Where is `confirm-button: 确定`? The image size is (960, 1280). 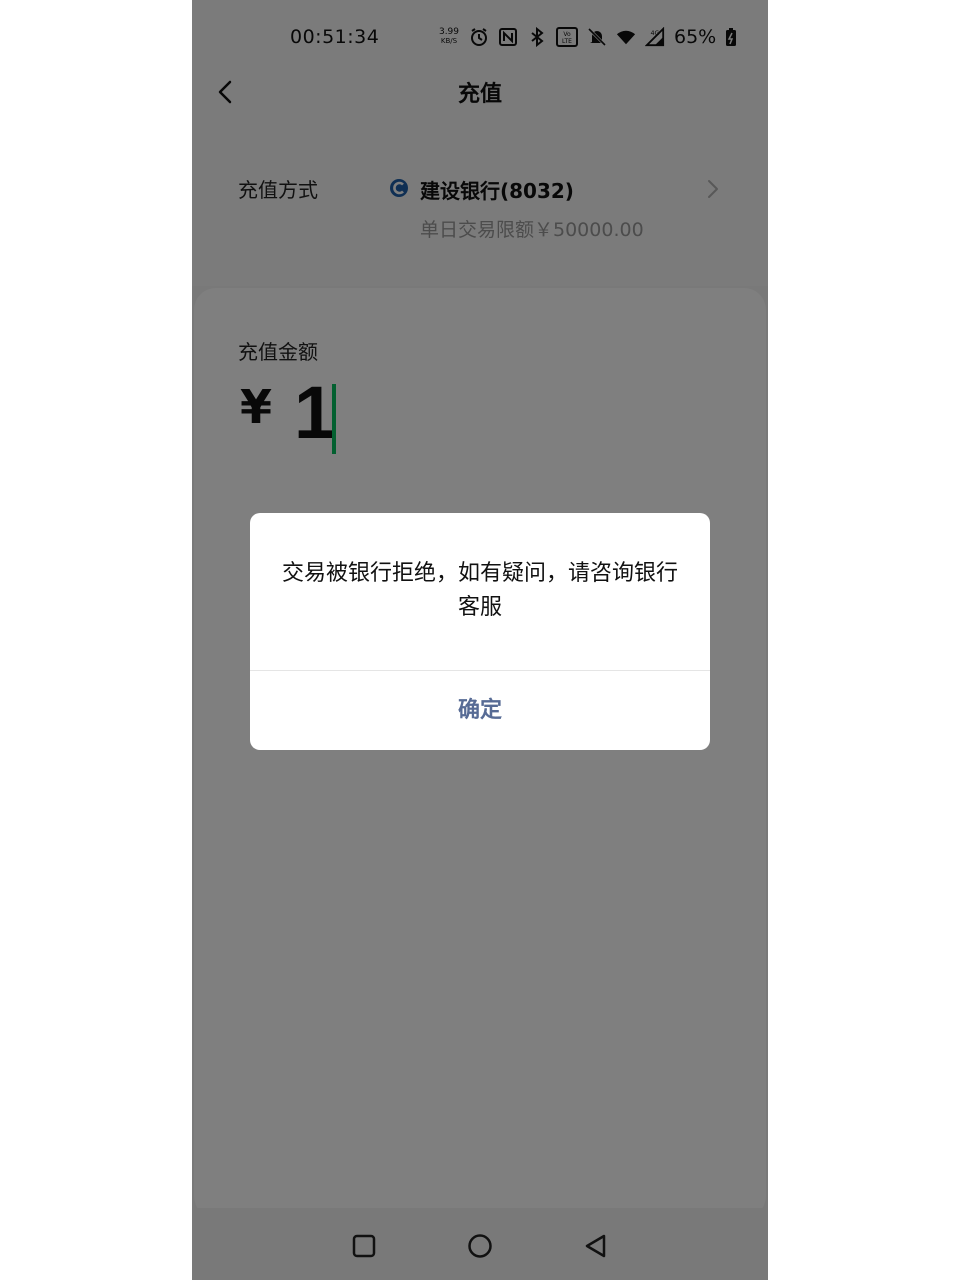
confirm-button: 确定 is located at coordinates (480, 710).